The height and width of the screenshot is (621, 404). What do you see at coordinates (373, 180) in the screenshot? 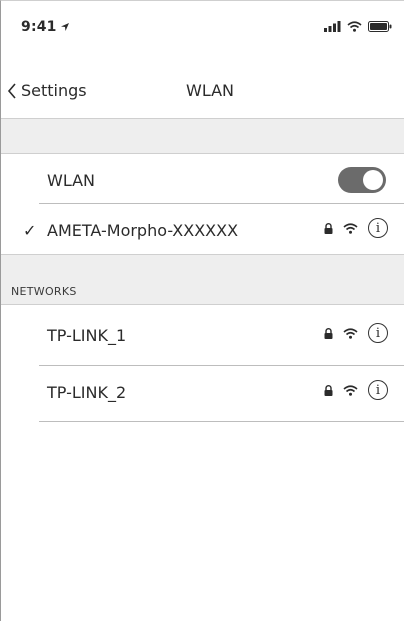
I see `toggle-knob` at bounding box center [373, 180].